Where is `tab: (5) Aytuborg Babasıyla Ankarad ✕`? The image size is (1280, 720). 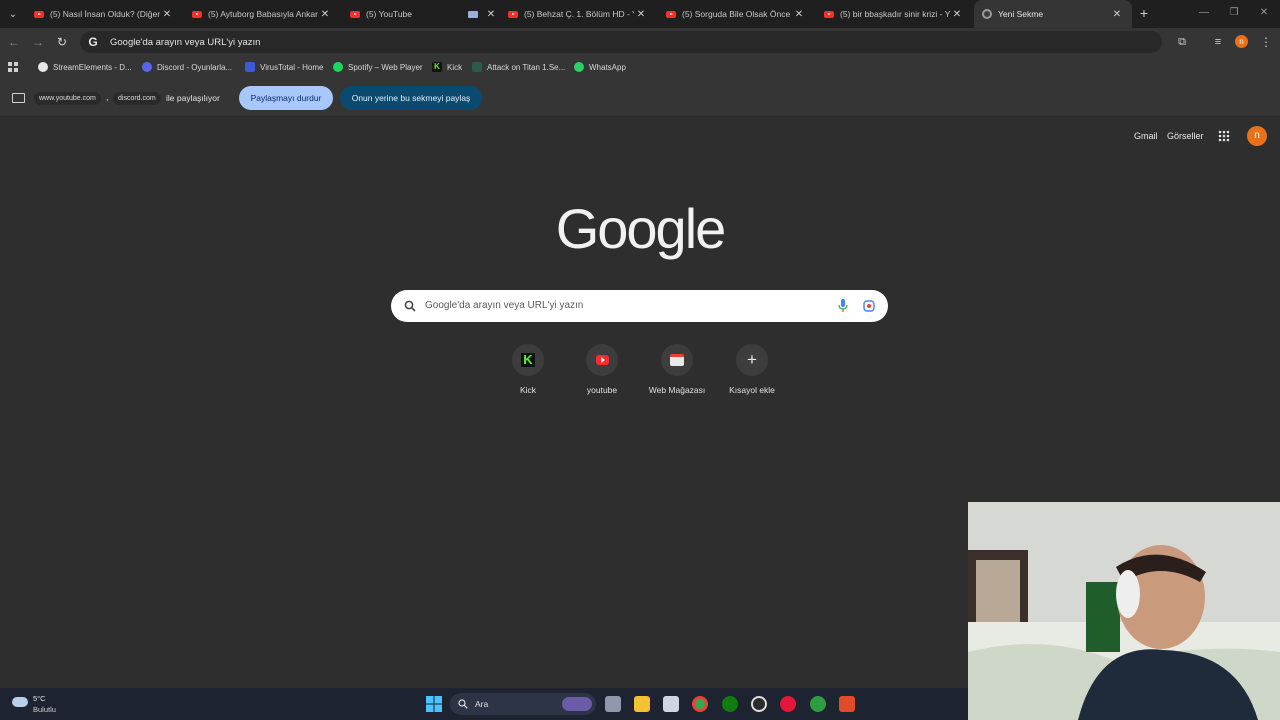
tab: (5) Aytuborg Babasıyla Ankarad ✕ is located at coordinates (262, 14).